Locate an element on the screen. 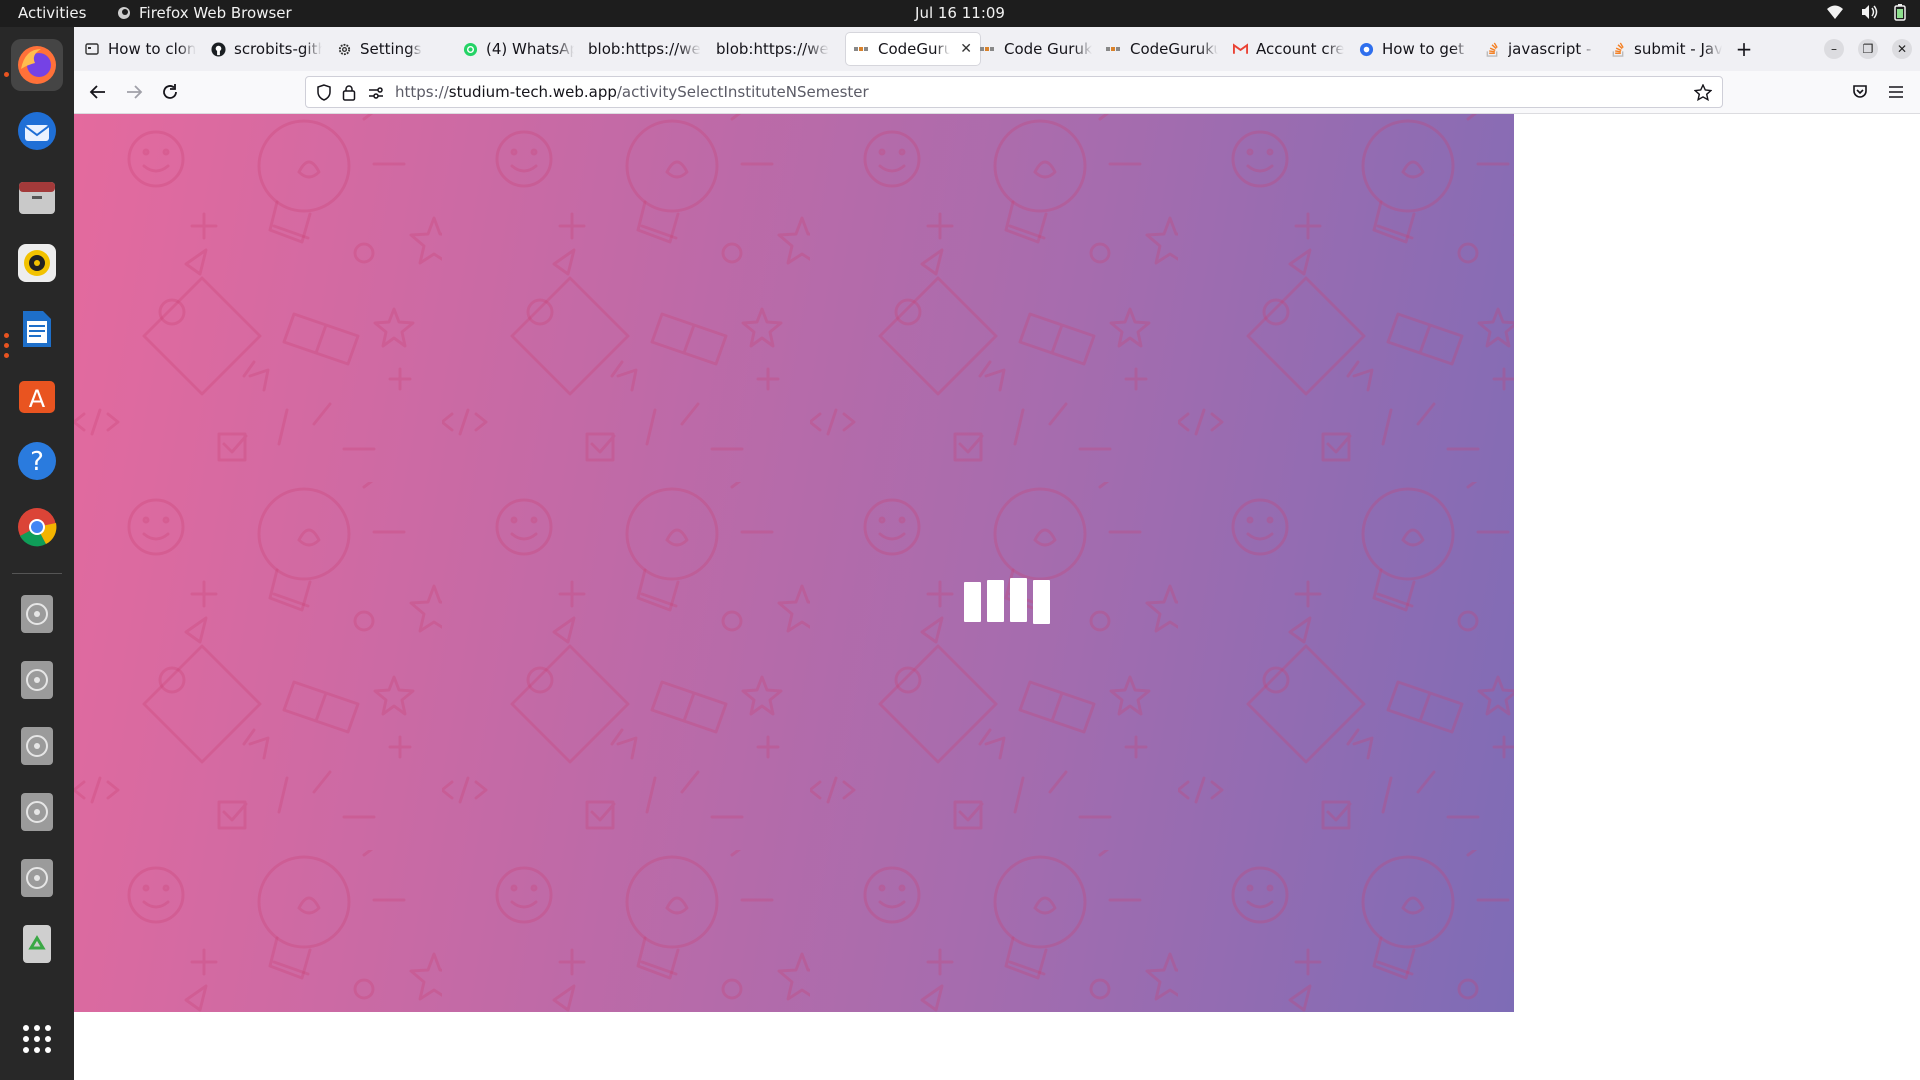 The width and height of the screenshot is (1920, 1080). dock-chrome is located at coordinates (37, 527).